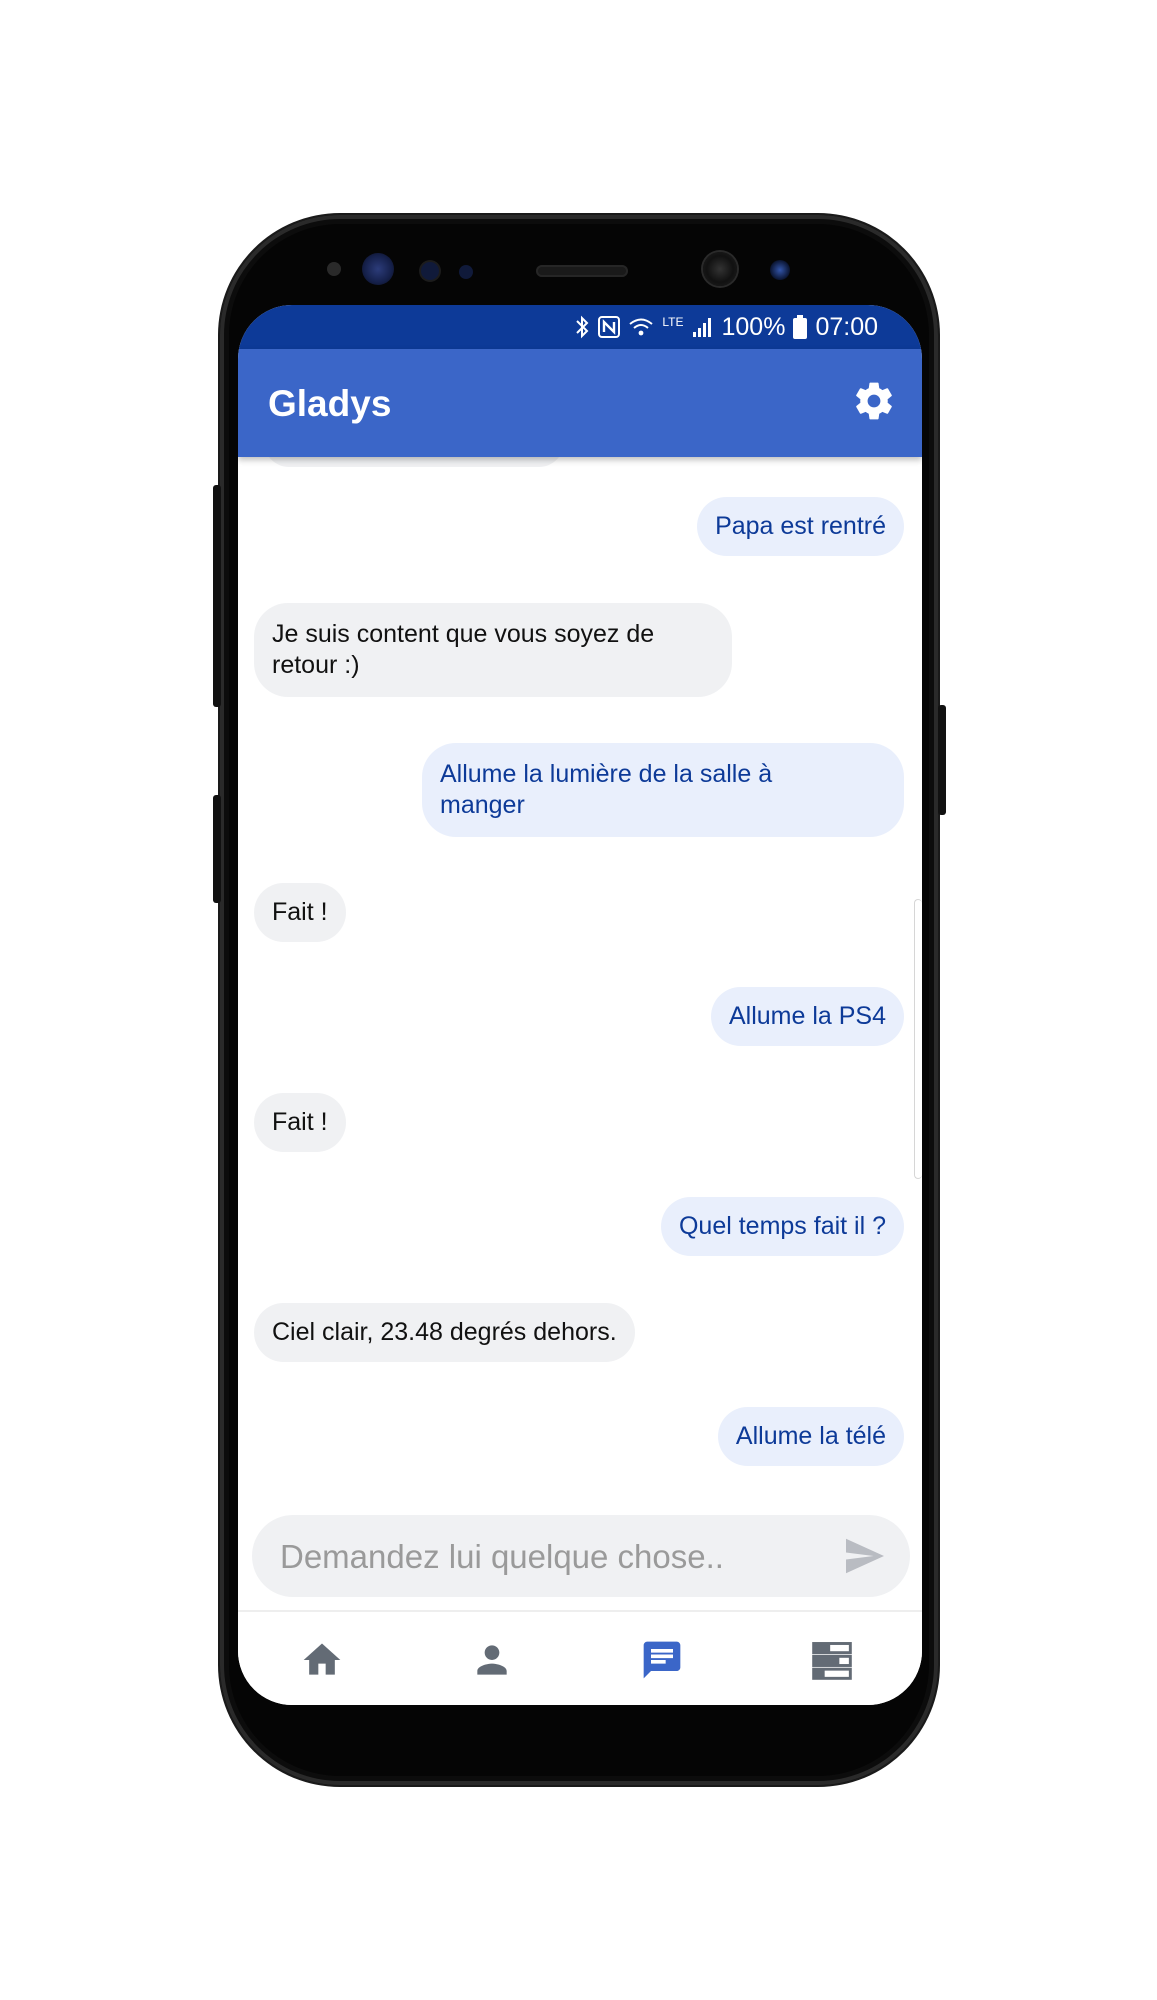 The width and height of the screenshot is (1157, 2000). I want to click on clock: 07:00, so click(846, 327).